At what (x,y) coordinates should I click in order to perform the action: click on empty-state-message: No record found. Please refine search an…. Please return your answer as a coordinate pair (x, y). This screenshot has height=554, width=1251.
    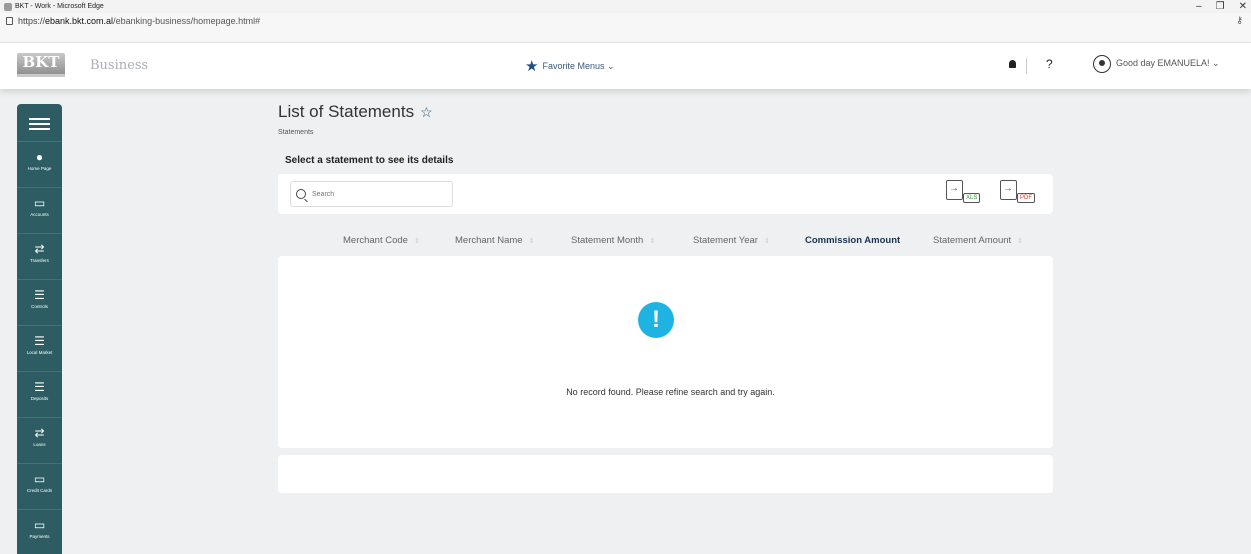
    Looking at the image, I should click on (670, 392).